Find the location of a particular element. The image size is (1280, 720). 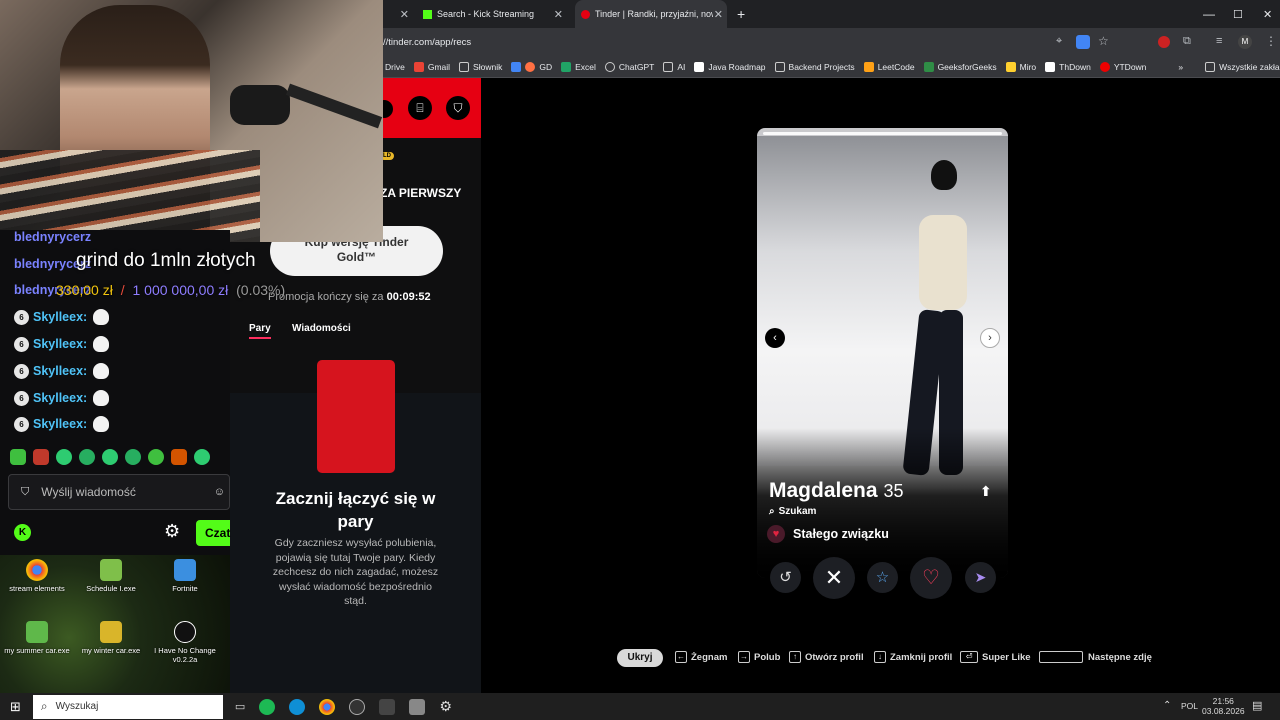

new-tab-button: + is located at coordinates (745, 14).